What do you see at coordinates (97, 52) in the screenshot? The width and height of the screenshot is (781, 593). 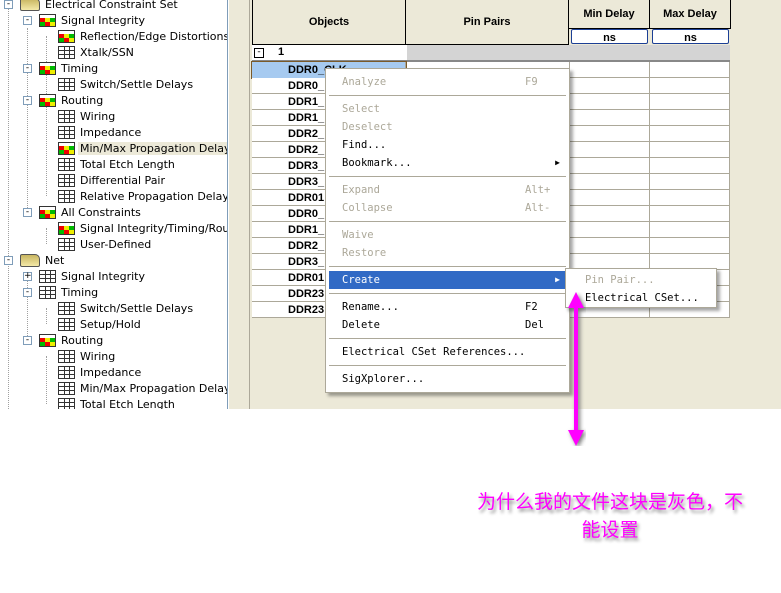 I see `tree-item: Xtalk/SSN` at bounding box center [97, 52].